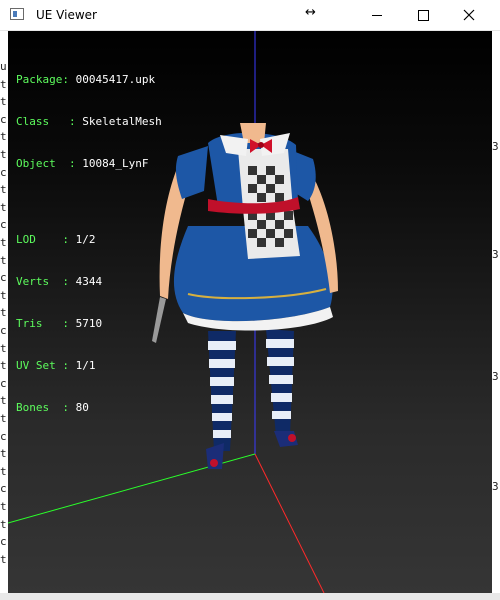 The width and height of the screenshot is (500, 600). I want to click on uvset-colon: :, so click(65, 365).